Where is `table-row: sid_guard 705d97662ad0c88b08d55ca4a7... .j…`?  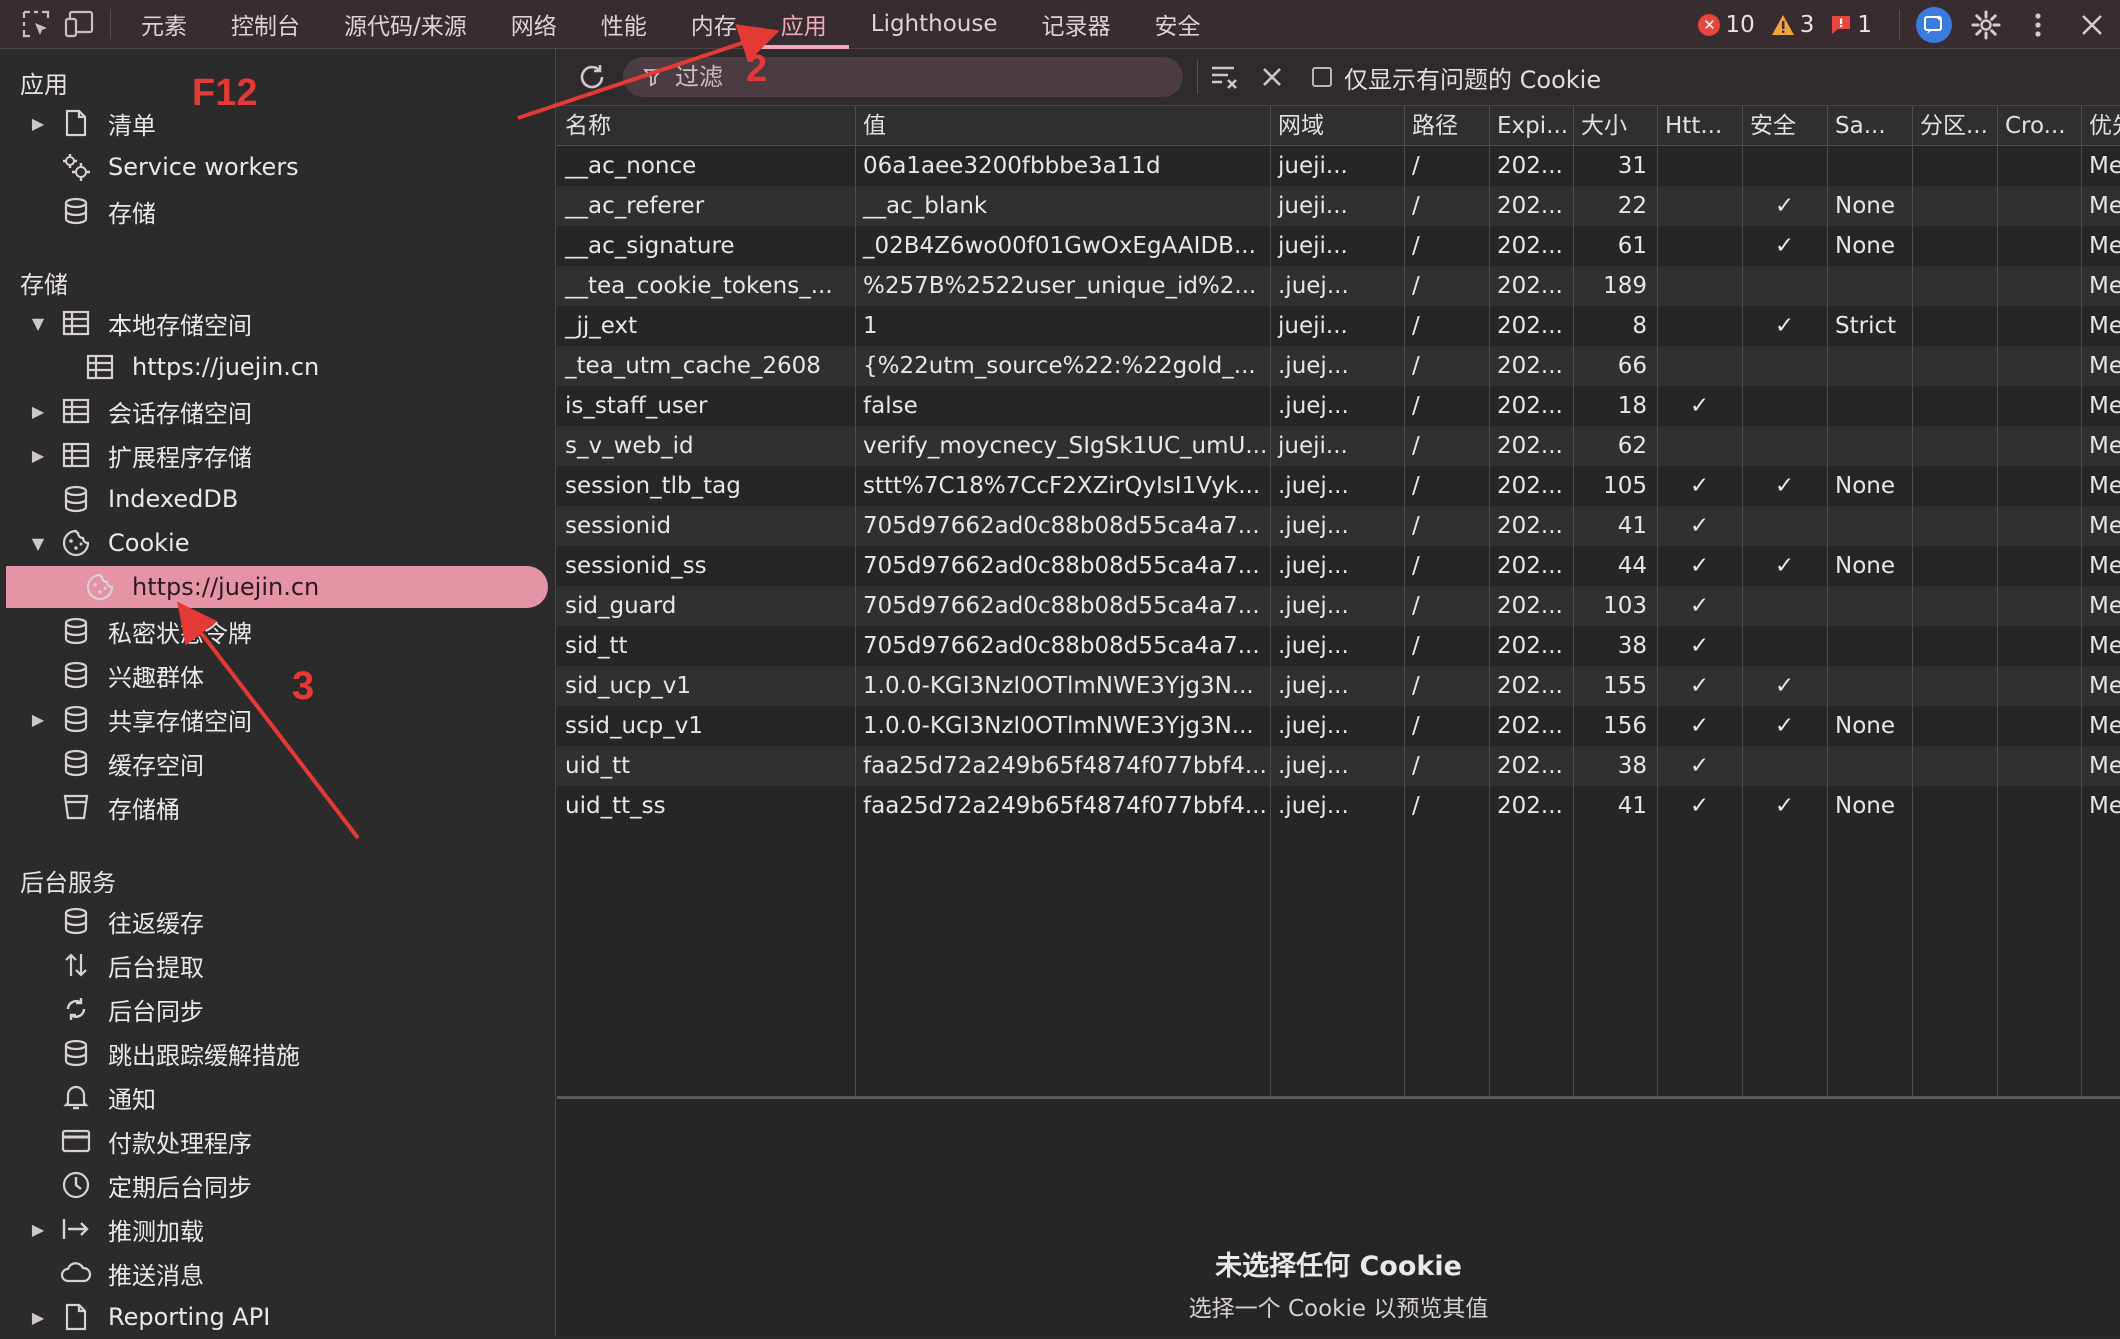 table-row: sid_guard 705d97662ad0c88b08d55ca4a7... .j… is located at coordinates (1338, 606).